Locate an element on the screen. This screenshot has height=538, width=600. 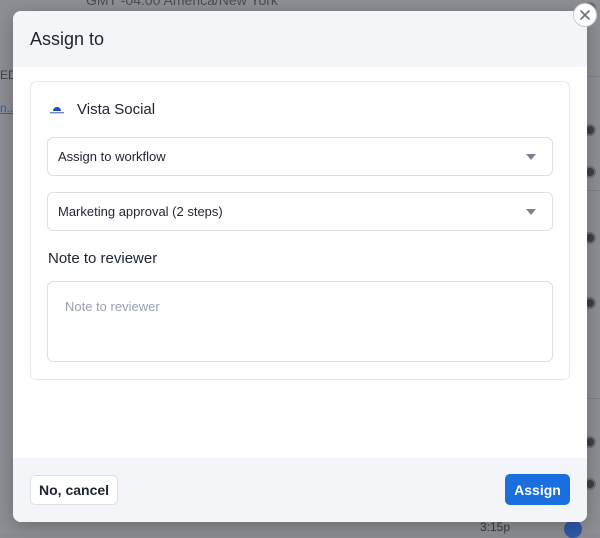
modal-footer: No, cancel Assign is located at coordinates (300, 490).